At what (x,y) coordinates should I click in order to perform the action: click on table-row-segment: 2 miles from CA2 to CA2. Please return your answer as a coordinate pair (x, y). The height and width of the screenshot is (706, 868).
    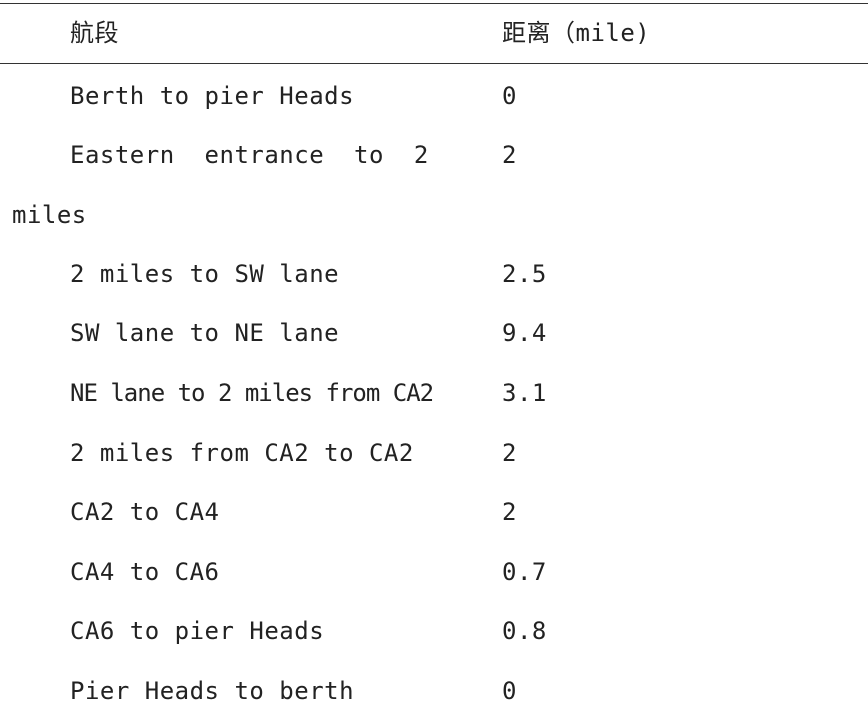
    Looking at the image, I should click on (242, 453).